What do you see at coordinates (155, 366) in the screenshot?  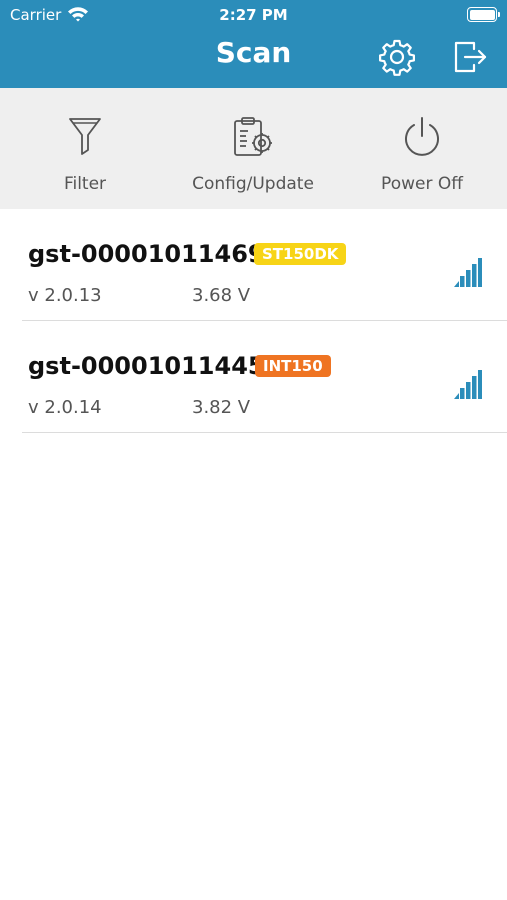 I see `device-name: gst-000010114451` at bounding box center [155, 366].